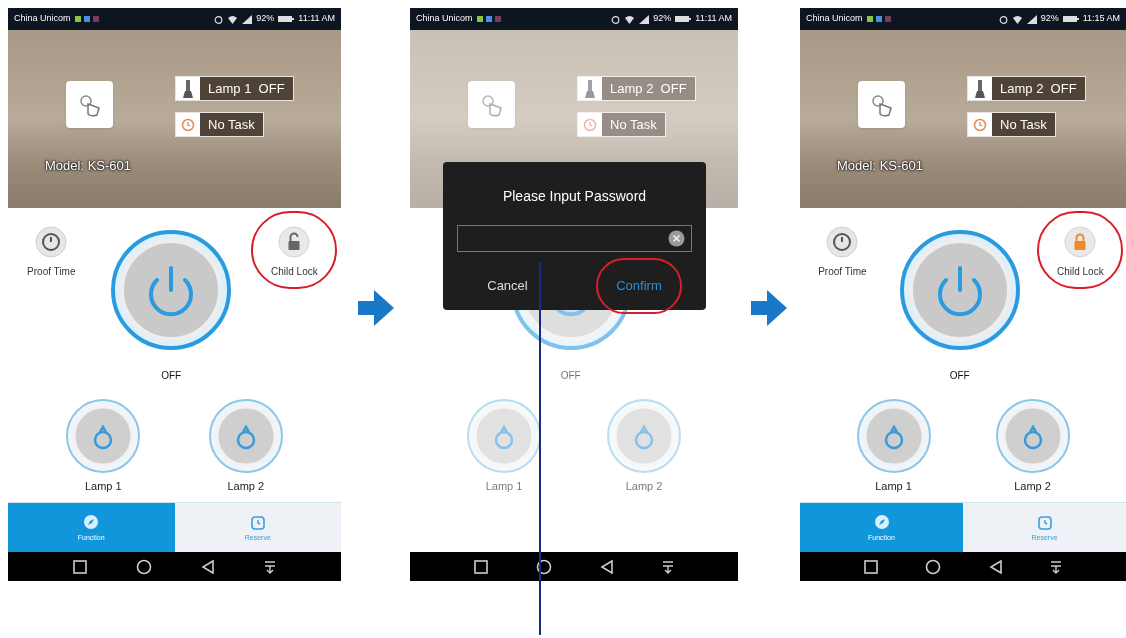 The width and height of the screenshot is (1126, 638). Describe the element at coordinates (639, 286) in the screenshot. I see `confirm-button: Confirm` at that location.